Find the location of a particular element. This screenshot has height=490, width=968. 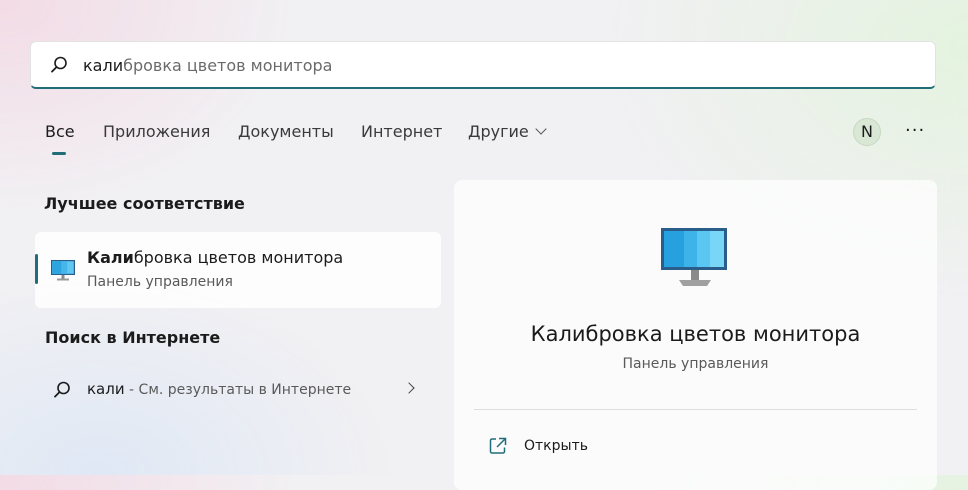

divider is located at coordinates (695, 409).